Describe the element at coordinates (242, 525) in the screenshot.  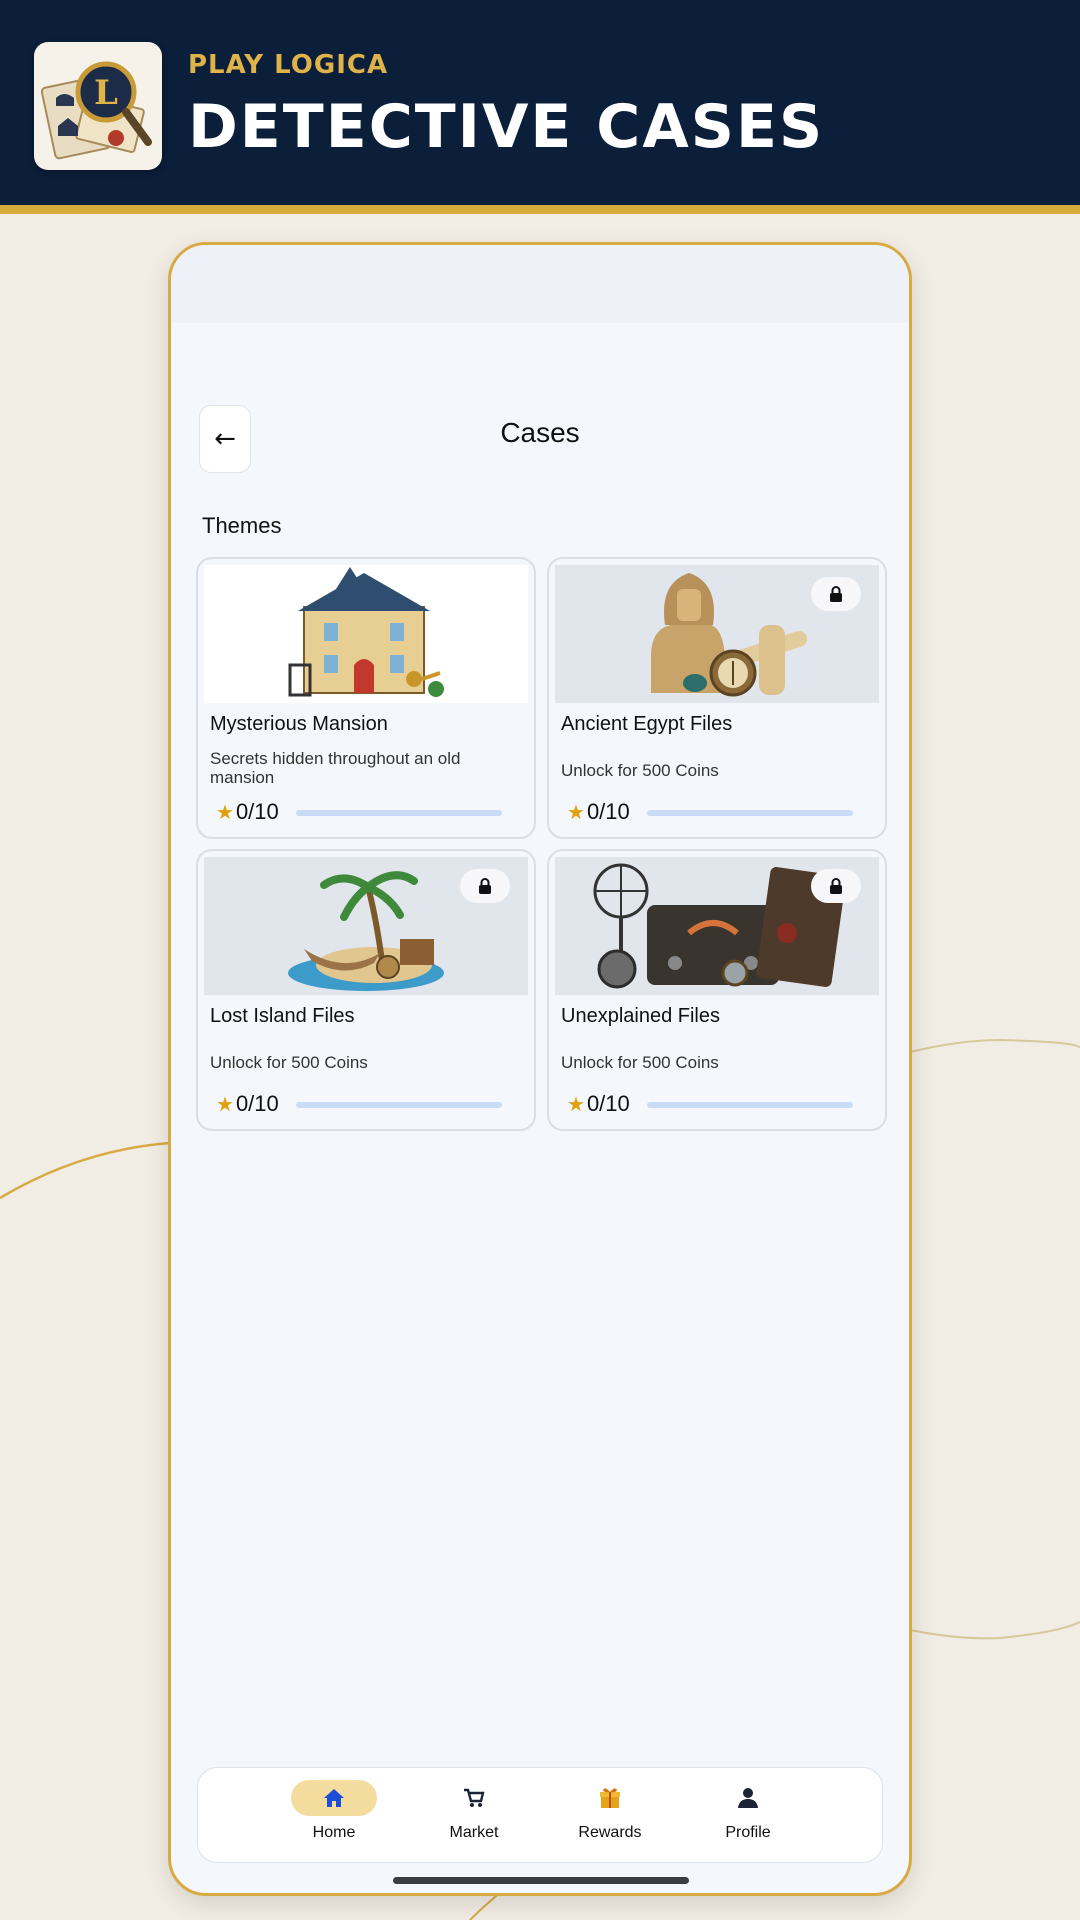
I see `section-label-themes: Themes` at that location.